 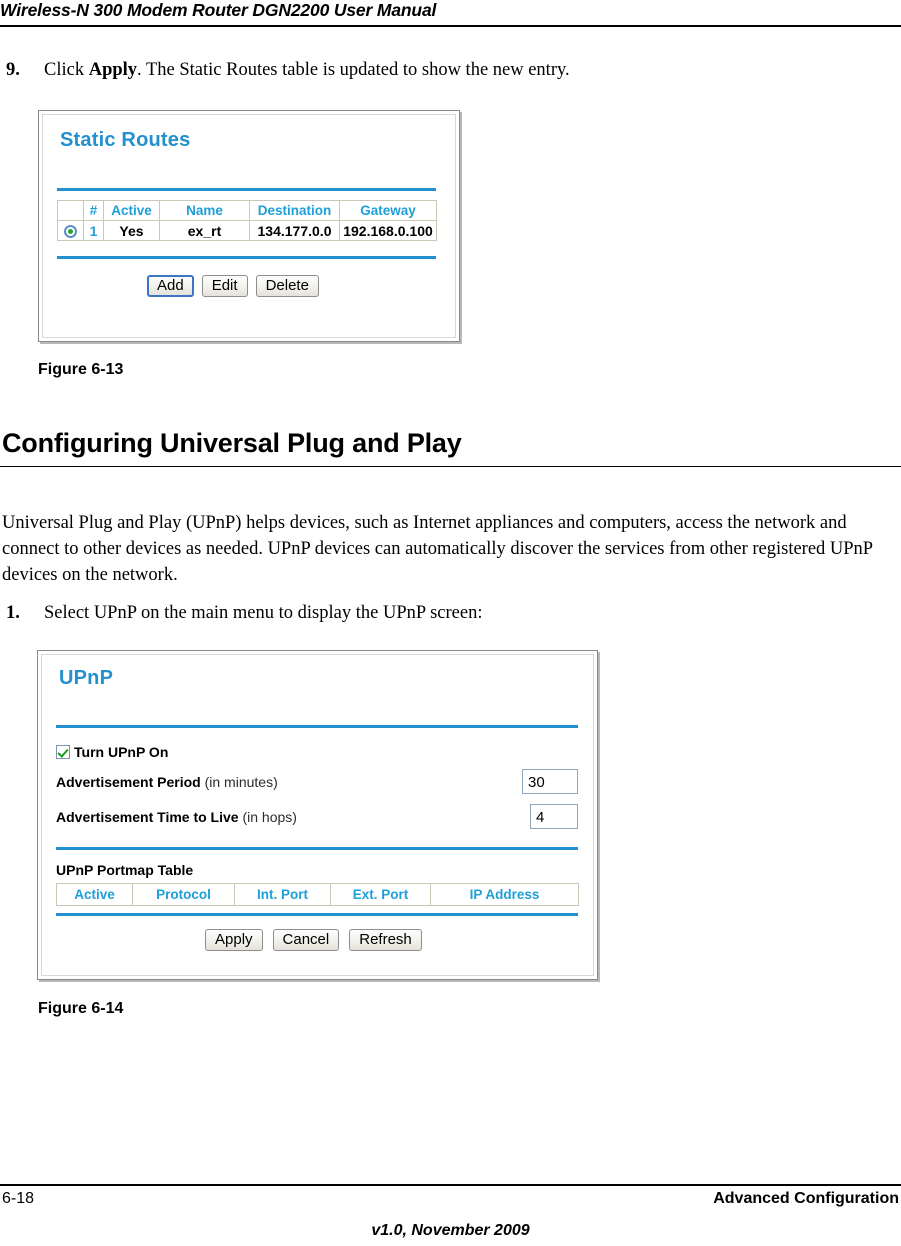 I want to click on advertisement-ttl-label-unit: (in hops), so click(x=267, y=817).